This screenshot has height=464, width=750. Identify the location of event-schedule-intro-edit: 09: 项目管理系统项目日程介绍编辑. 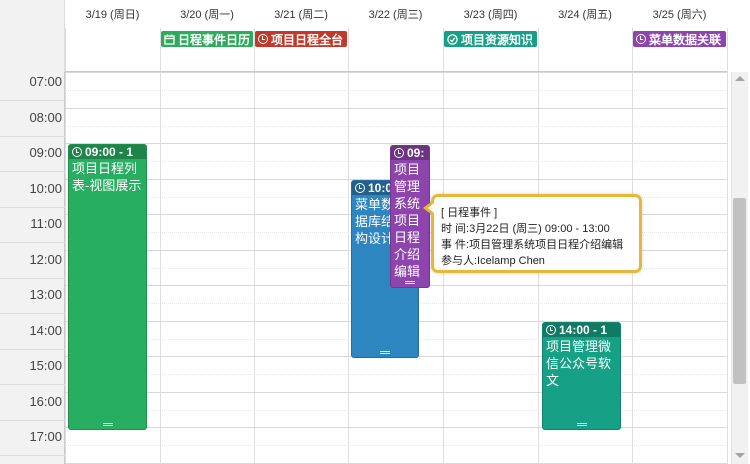
(410, 216).